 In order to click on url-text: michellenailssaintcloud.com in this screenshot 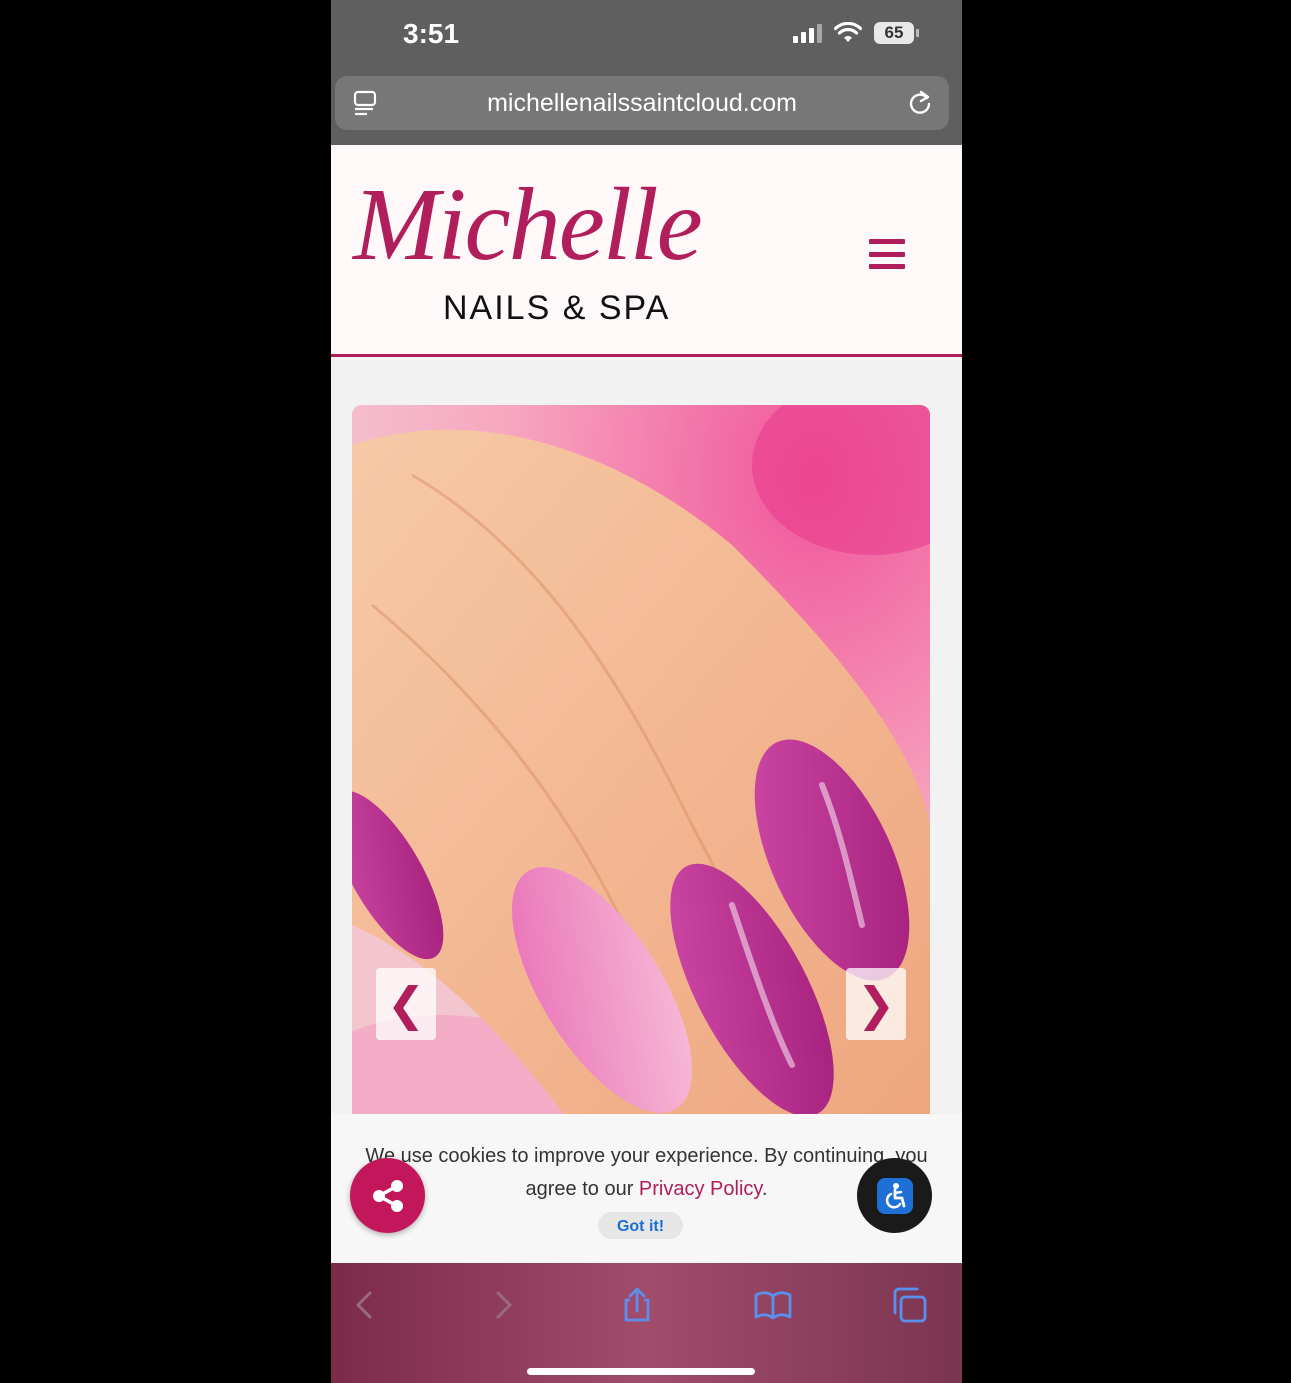, I will do `click(642, 103)`.